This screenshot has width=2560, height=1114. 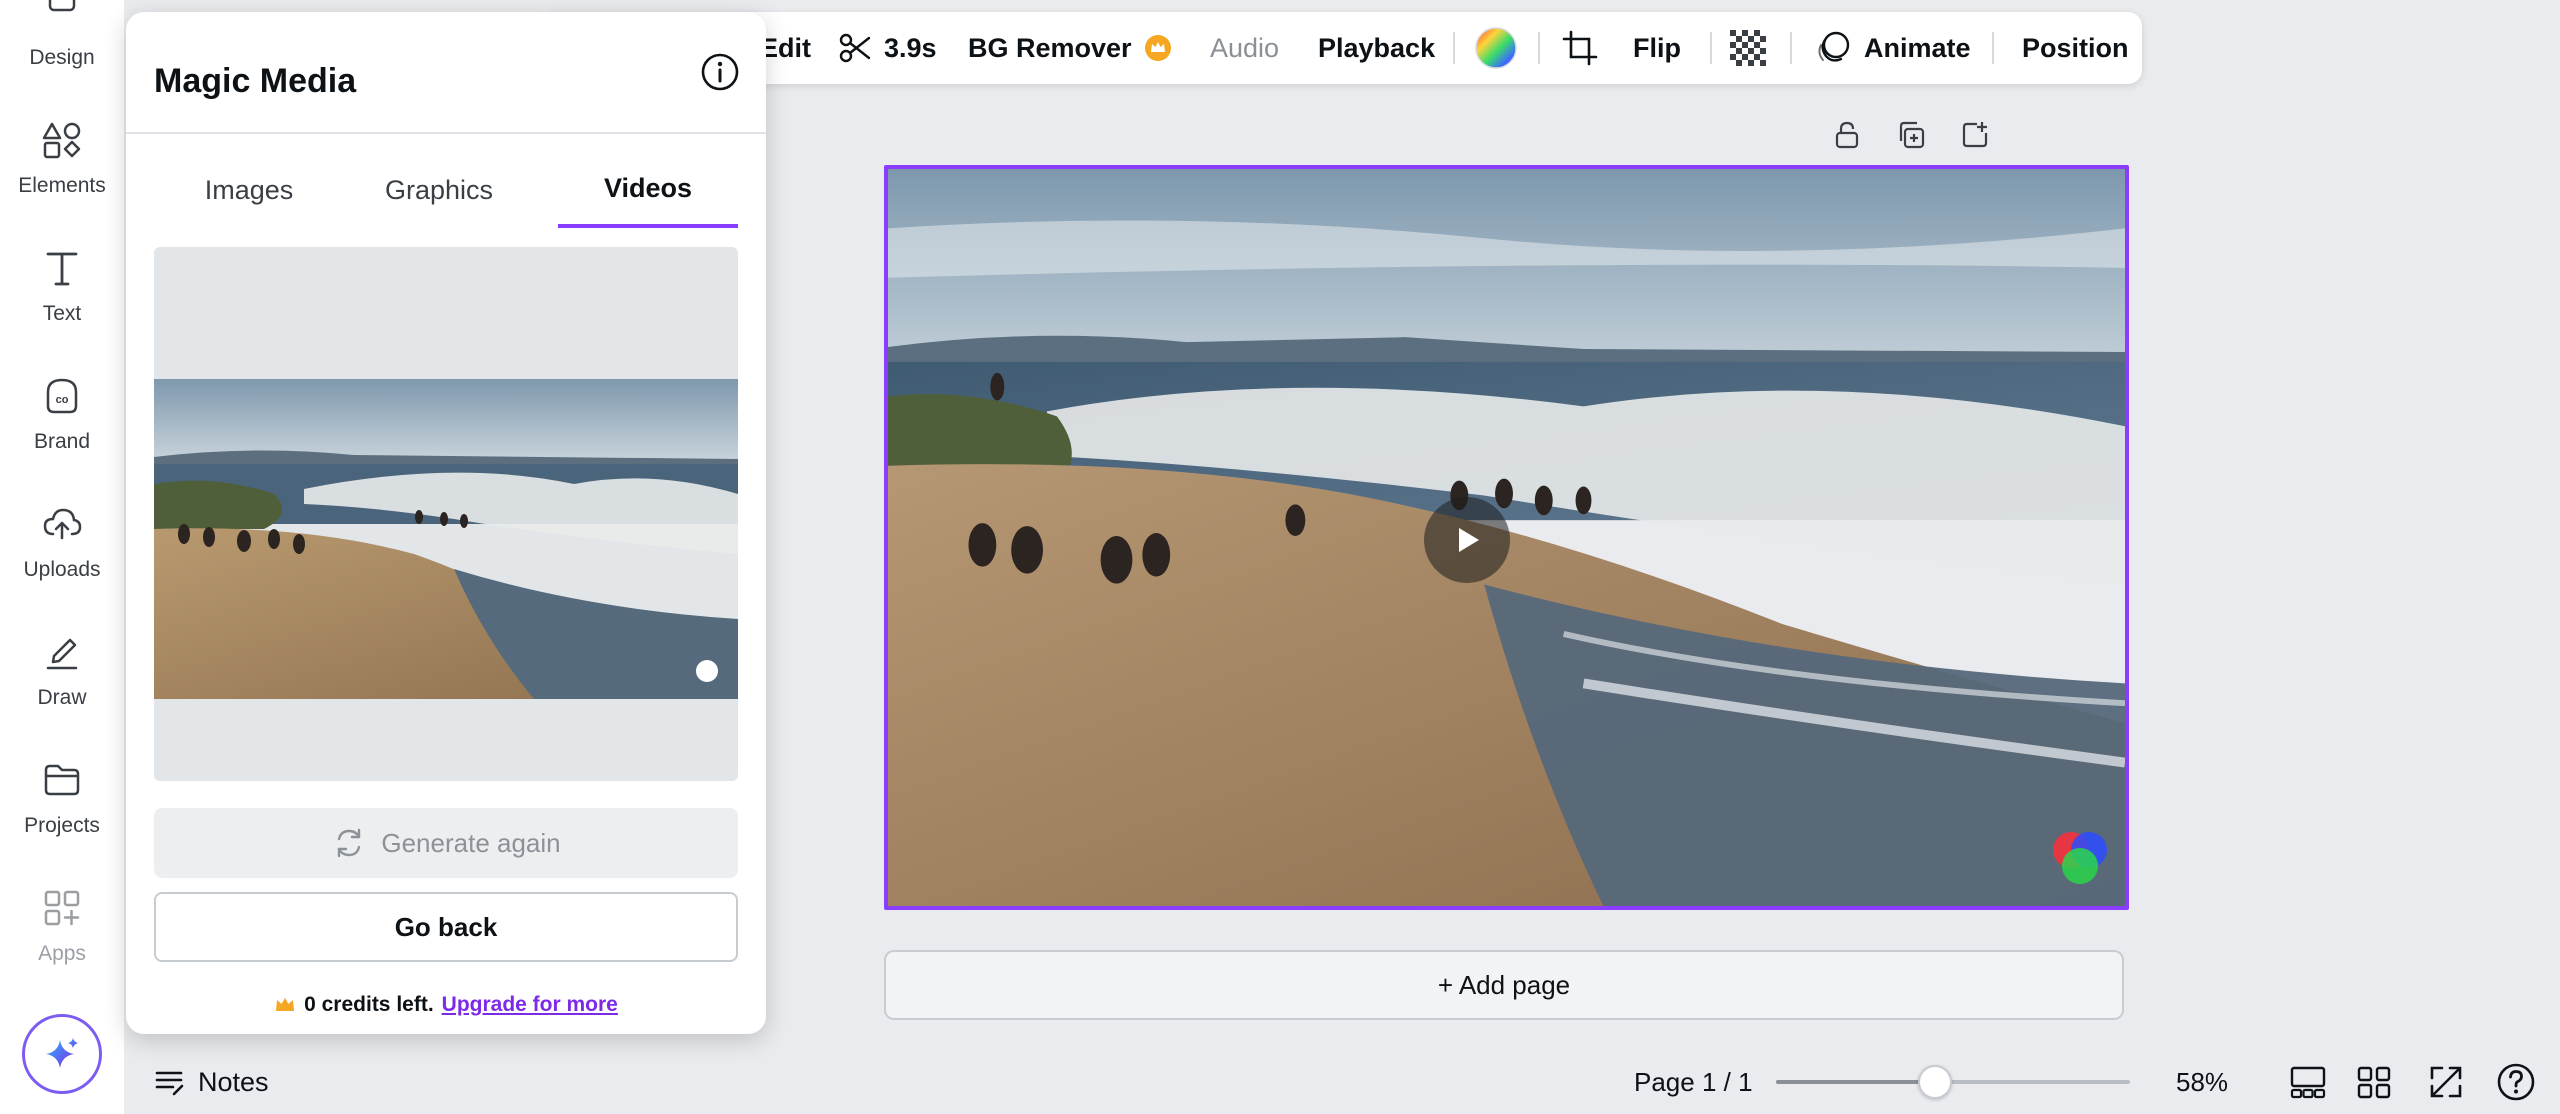 I want to click on bg-remover-button: BG Remover, so click(x=1070, y=48).